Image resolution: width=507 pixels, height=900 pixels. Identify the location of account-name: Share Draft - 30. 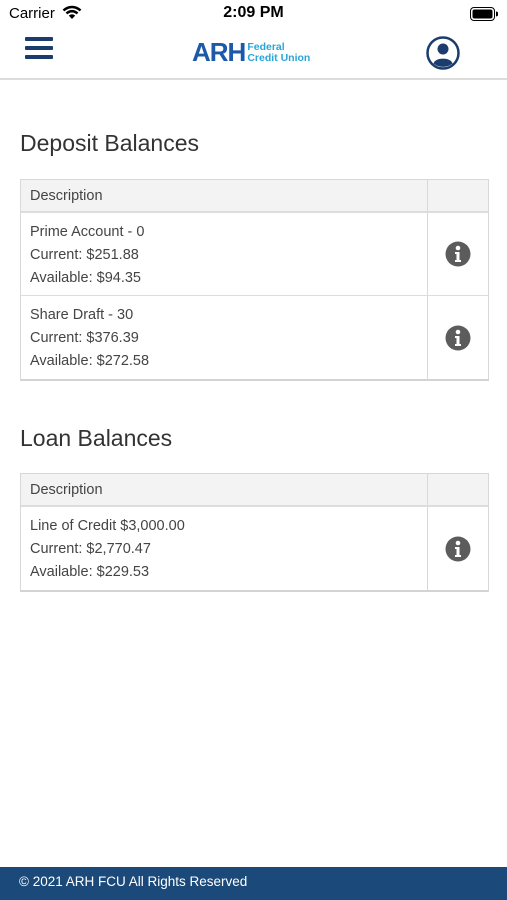
(82, 315).